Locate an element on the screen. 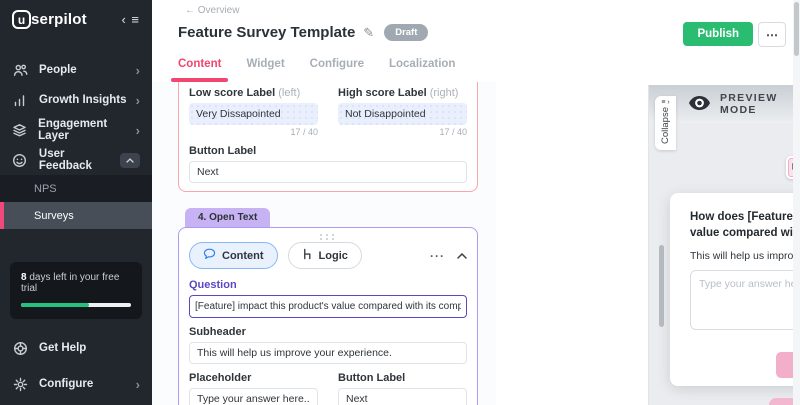 The height and width of the screenshot is (405, 800). trial-progress-bar is located at coordinates (76, 305).